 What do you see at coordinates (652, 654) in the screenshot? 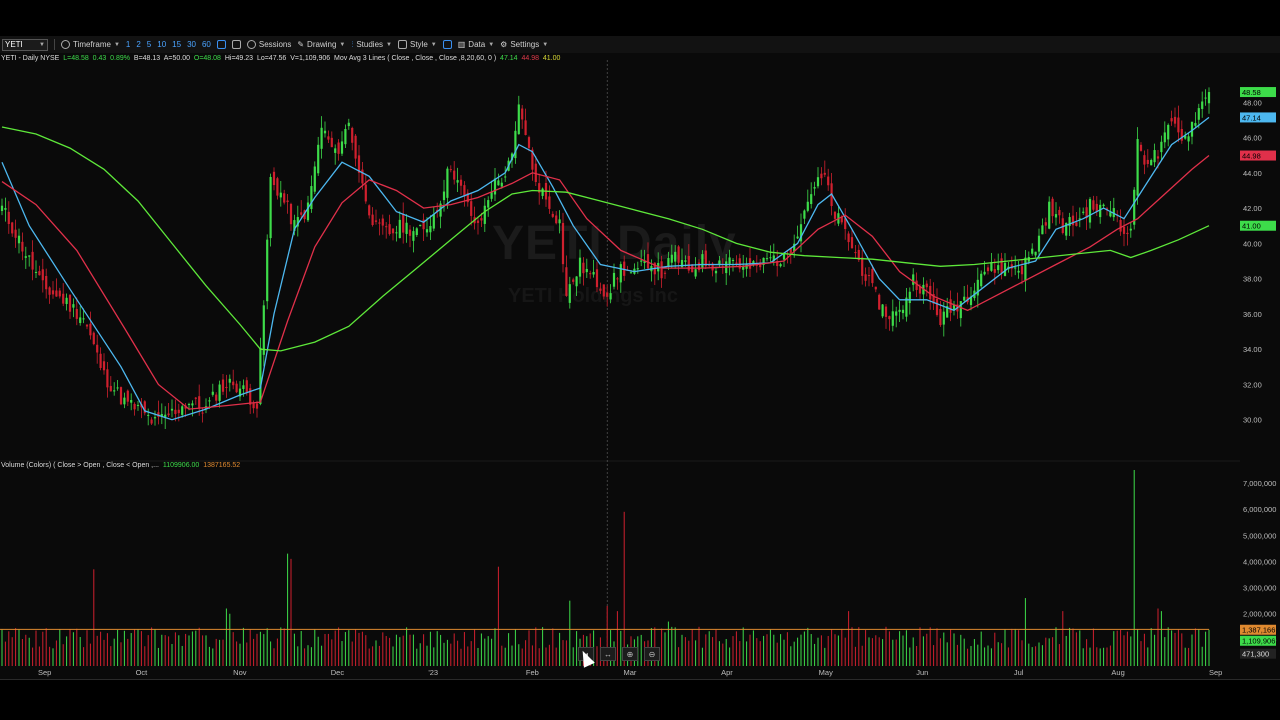
I see `zoom-out-icon: ⊖` at bounding box center [652, 654].